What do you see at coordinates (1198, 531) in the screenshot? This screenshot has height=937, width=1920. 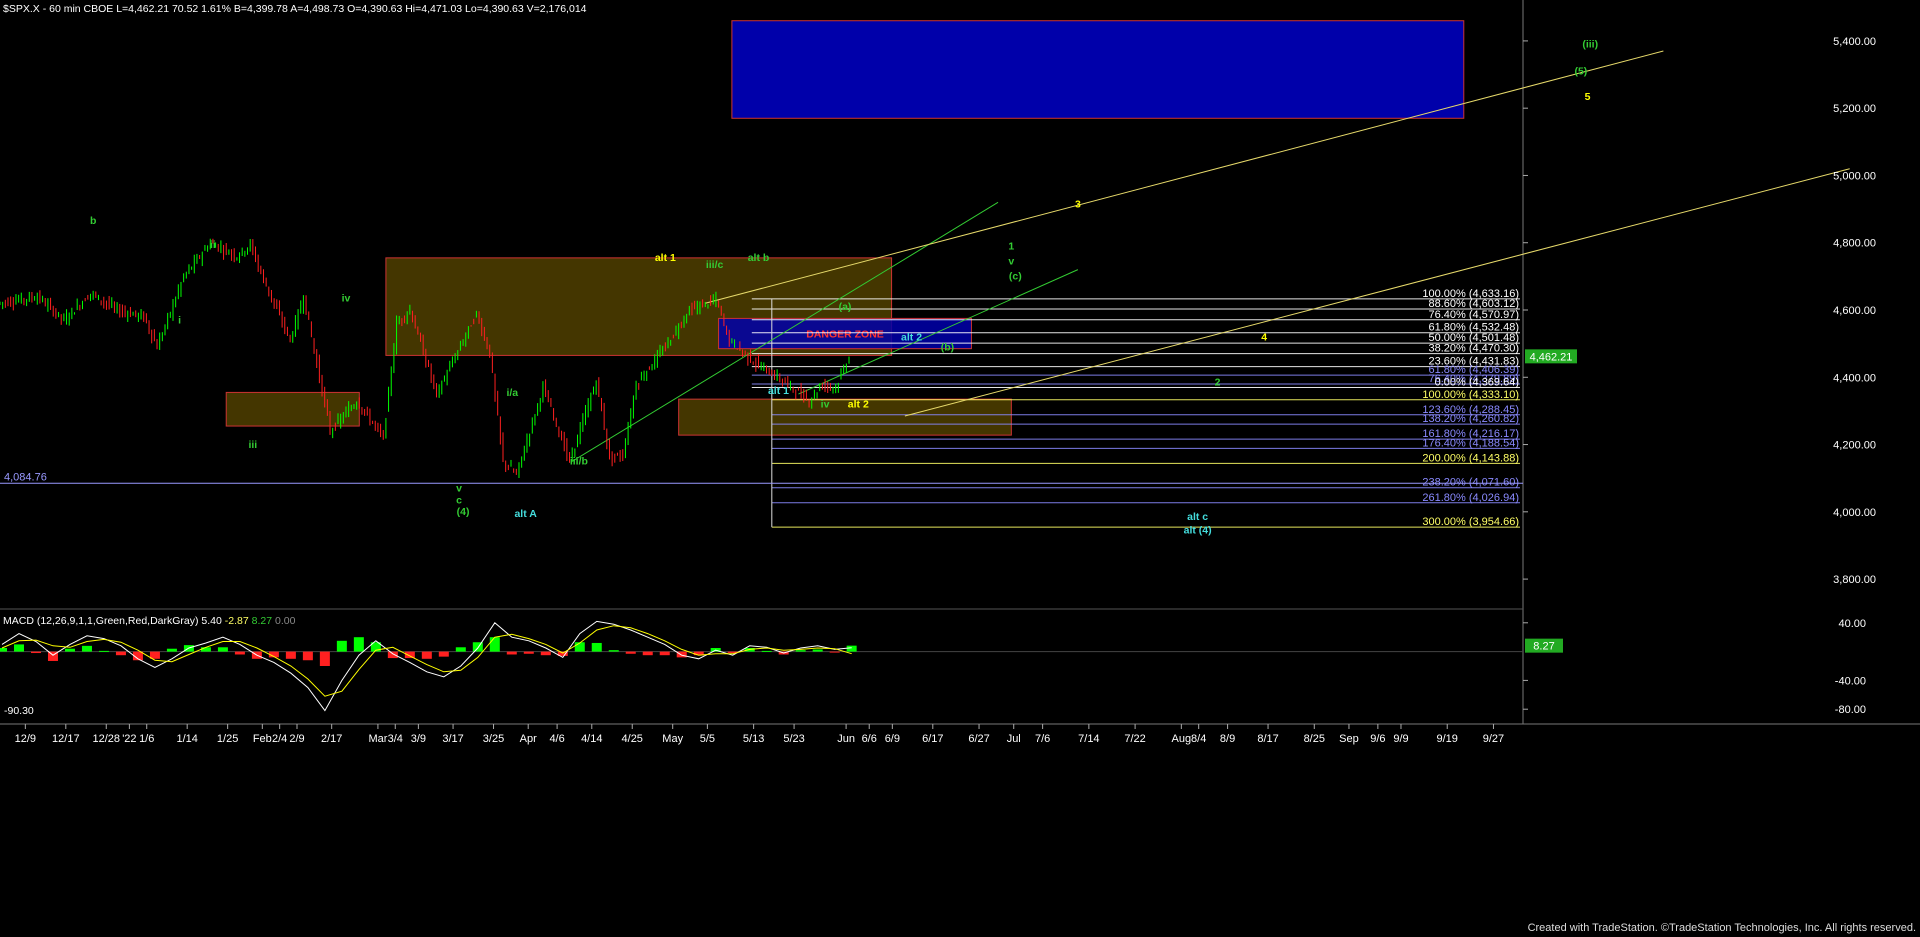 I see `wave-label: alt (4)` at bounding box center [1198, 531].